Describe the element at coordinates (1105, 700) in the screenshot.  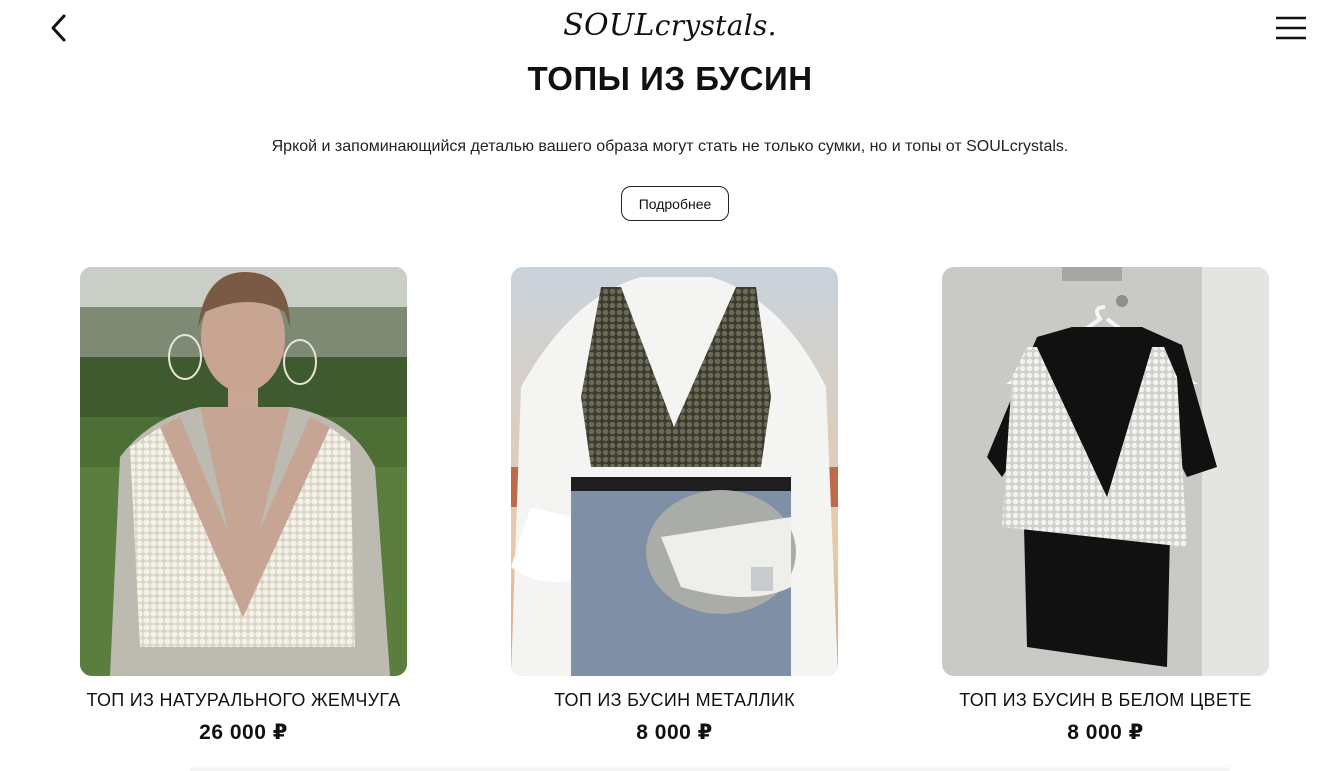
I see `product-name: ТОП ИЗ БУСИН В БЕЛОМ ЦВЕТЕ` at that location.